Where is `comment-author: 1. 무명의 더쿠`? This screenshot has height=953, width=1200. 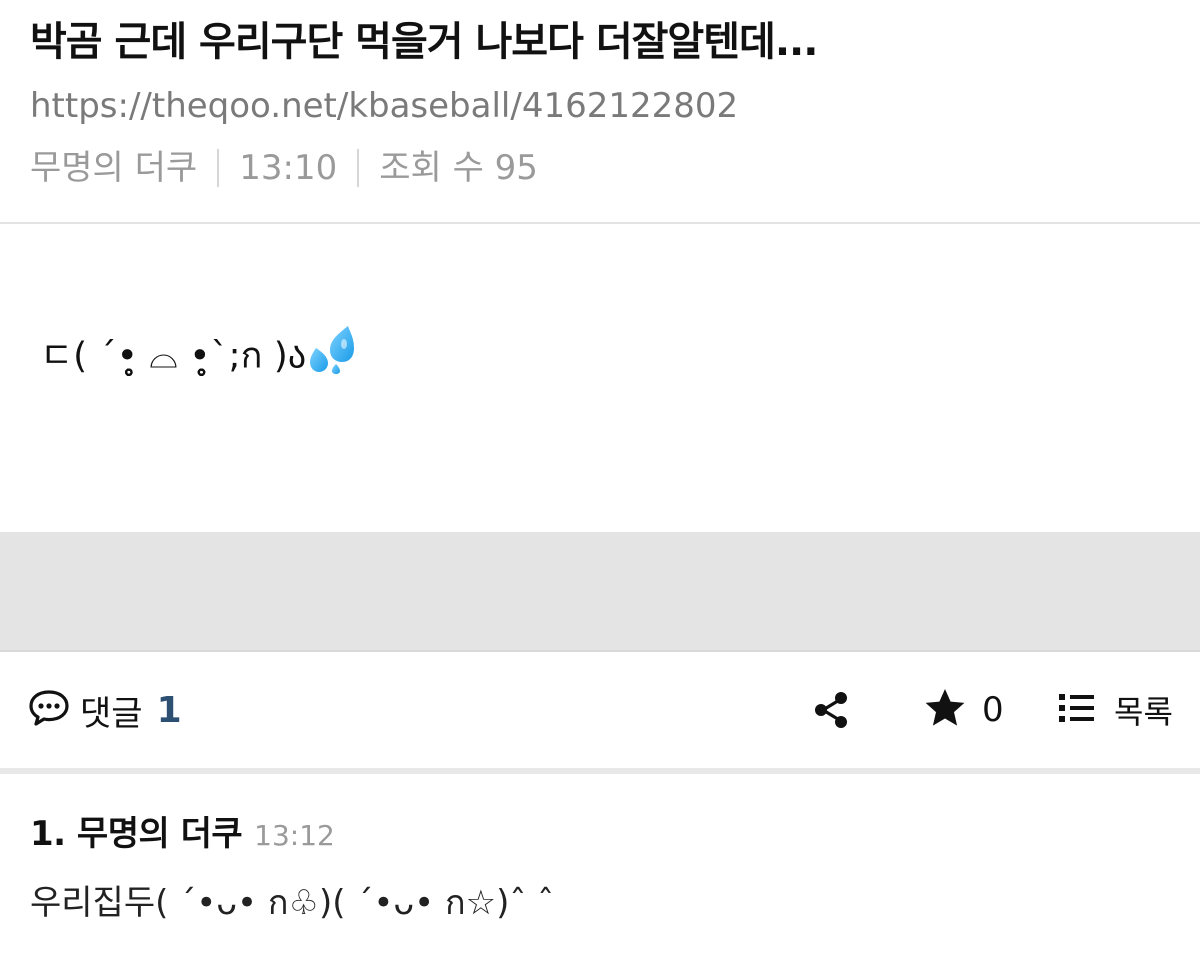 comment-author: 1. 무명의 더쿠 is located at coordinates (136, 830).